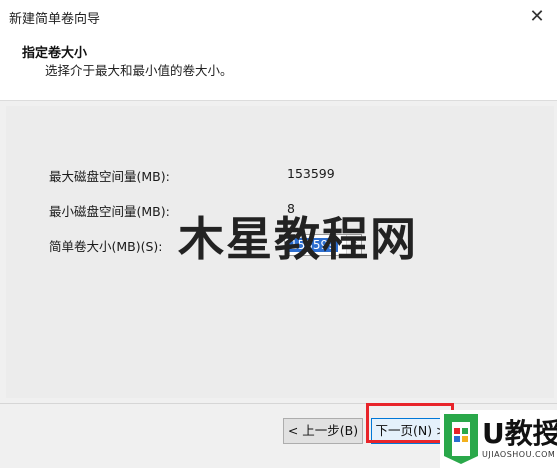 The height and width of the screenshot is (468, 557). I want to click on page-title: 指定卷大小, so click(55, 53).